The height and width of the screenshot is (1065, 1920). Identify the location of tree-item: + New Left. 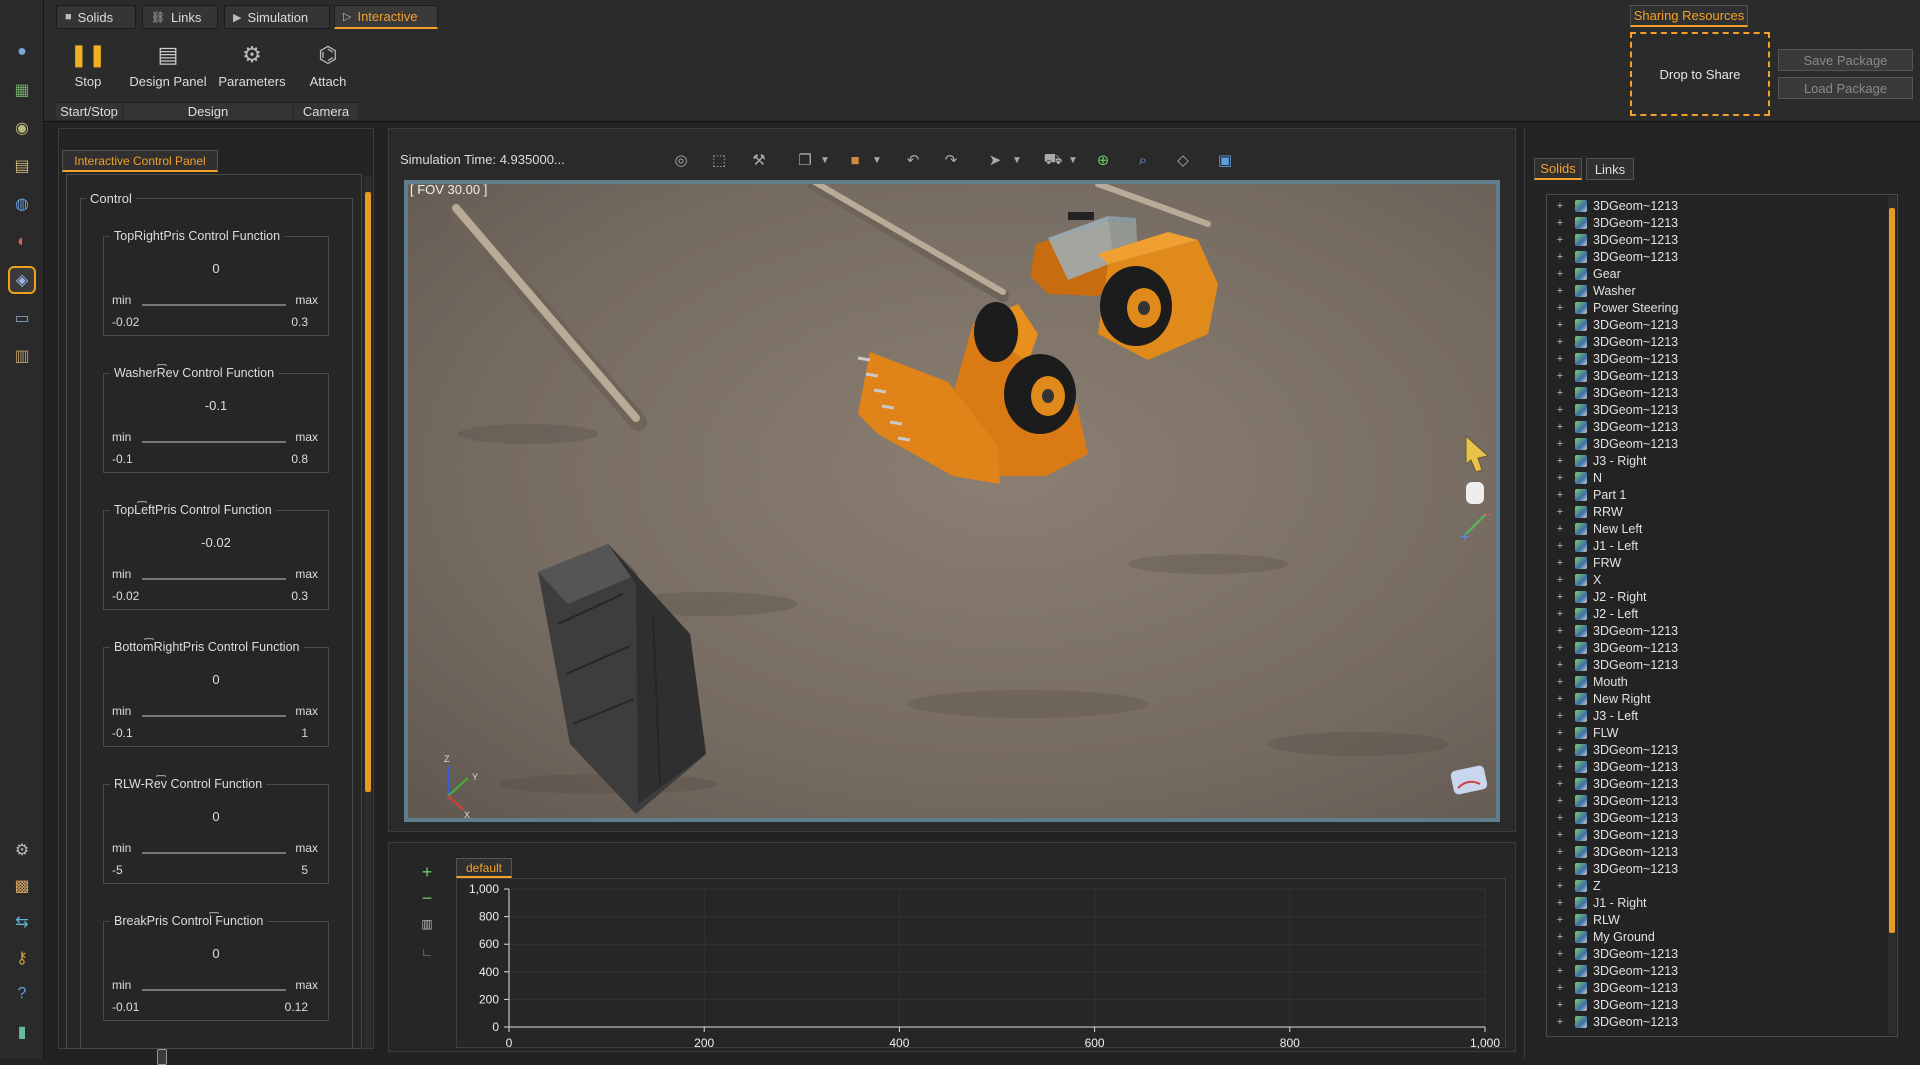
(1595, 528).